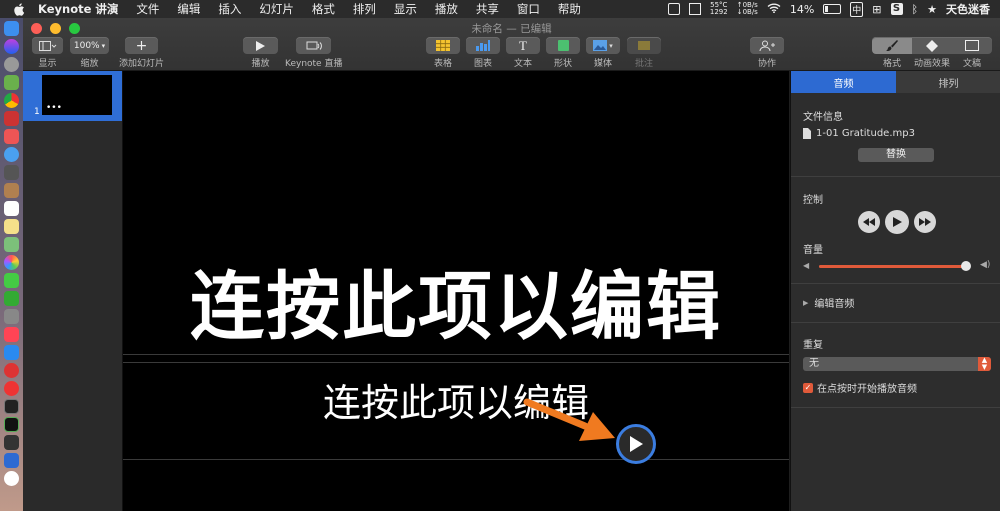 This screenshot has width=1000, height=511. Describe the element at coordinates (528, 9) in the screenshot. I see `menu-window: 窗口` at that location.